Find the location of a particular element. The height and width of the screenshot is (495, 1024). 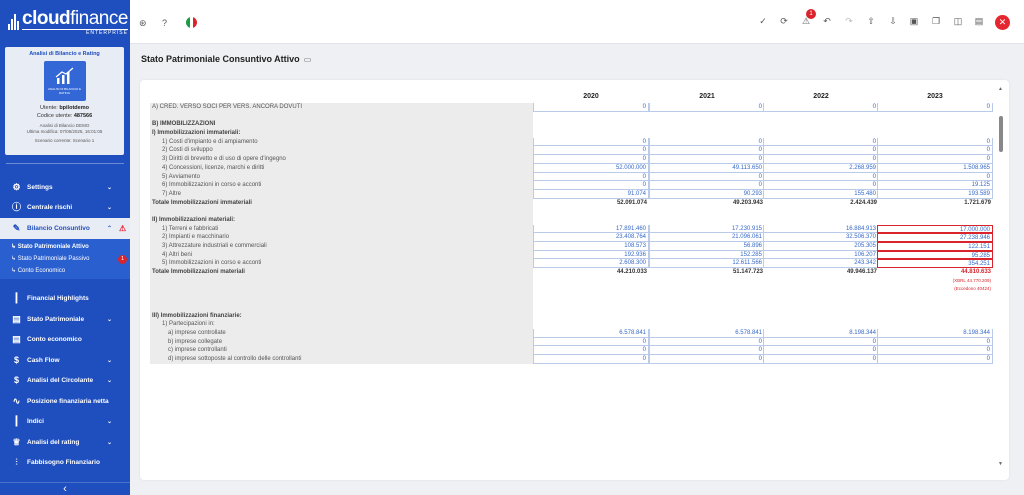

collapse-sidebar-button: ‹ is located at coordinates (65, 488).